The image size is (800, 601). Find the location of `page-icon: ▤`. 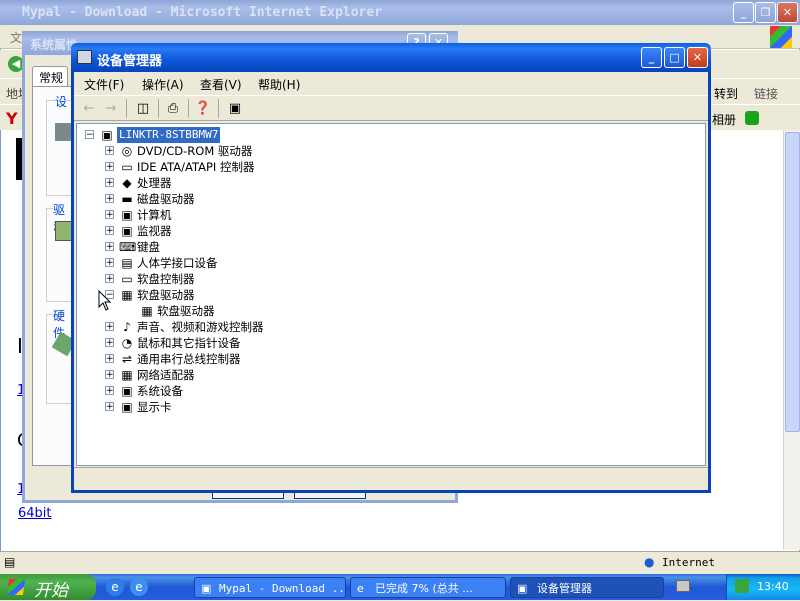

page-icon: ▤ is located at coordinates (10, 562).